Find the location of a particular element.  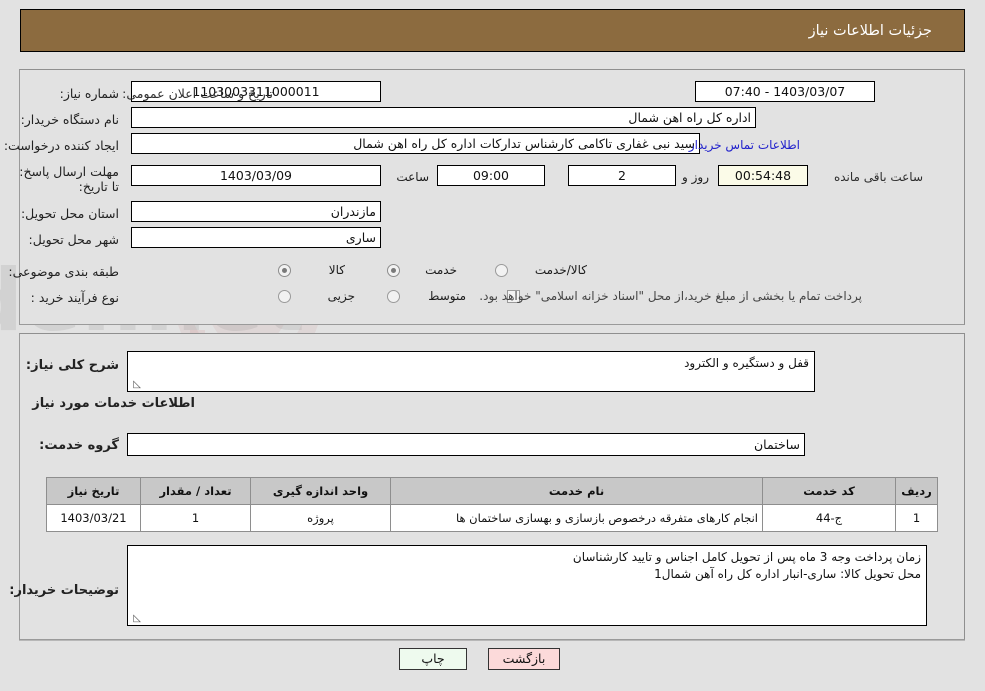

general-description-value: قفل و دستگیره و الکترود is located at coordinates (746, 363).